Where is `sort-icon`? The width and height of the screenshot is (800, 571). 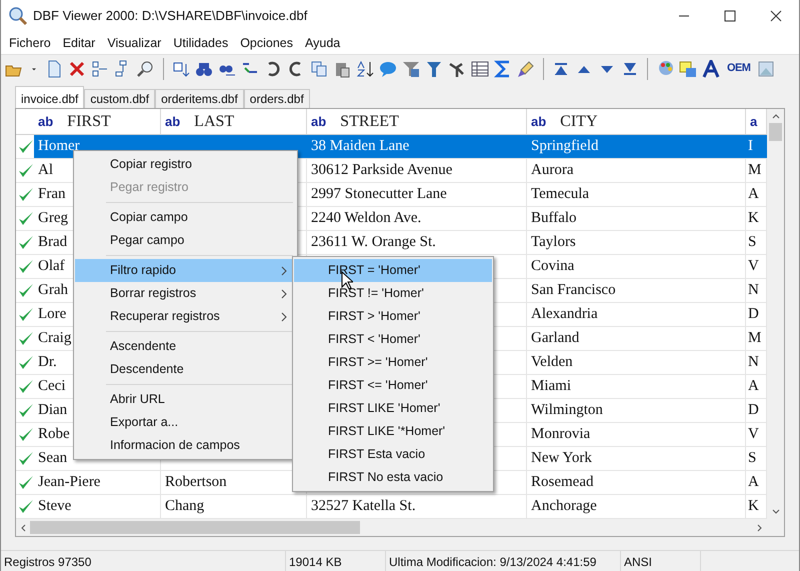
sort-icon is located at coordinates (365, 69).